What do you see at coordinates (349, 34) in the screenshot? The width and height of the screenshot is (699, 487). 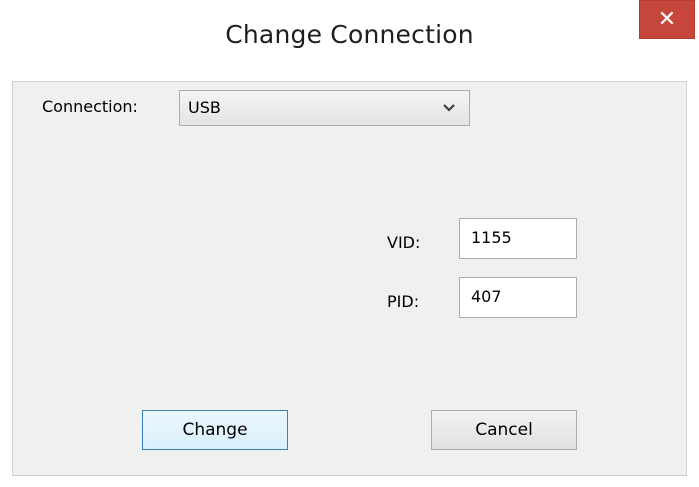 I see `dialog-title: Change Connection` at bounding box center [349, 34].